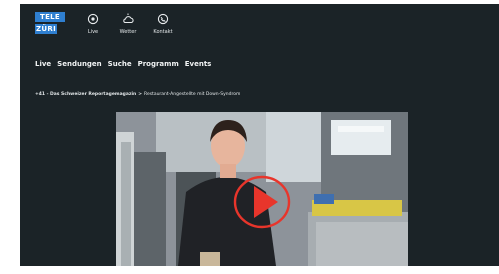 The height and width of the screenshot is (274, 499). Describe the element at coordinates (50, 17) in the screenshot. I see `logo-line-1: TELE` at that location.